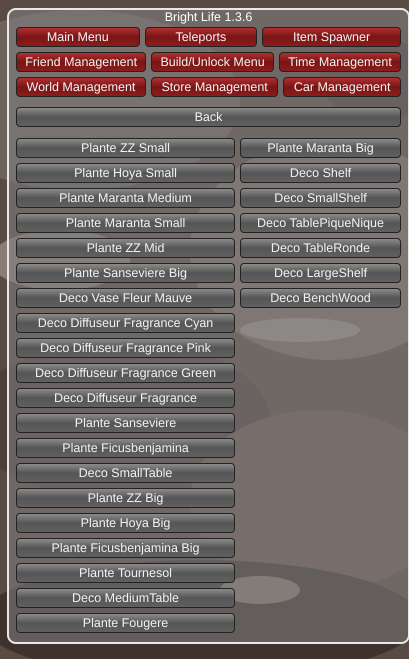 The height and width of the screenshot is (659, 409). Describe the element at coordinates (125, 198) in the screenshot. I see `item-button: Plante Maranta Medium` at that location.